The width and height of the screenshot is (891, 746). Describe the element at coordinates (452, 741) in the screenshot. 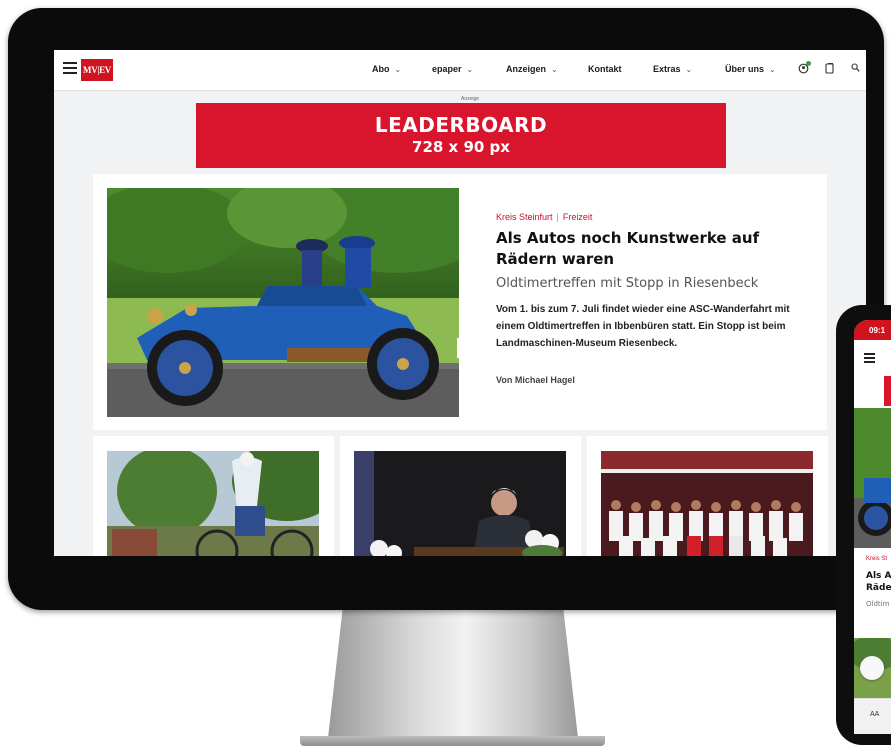

I see `monitor-stand-base` at that location.